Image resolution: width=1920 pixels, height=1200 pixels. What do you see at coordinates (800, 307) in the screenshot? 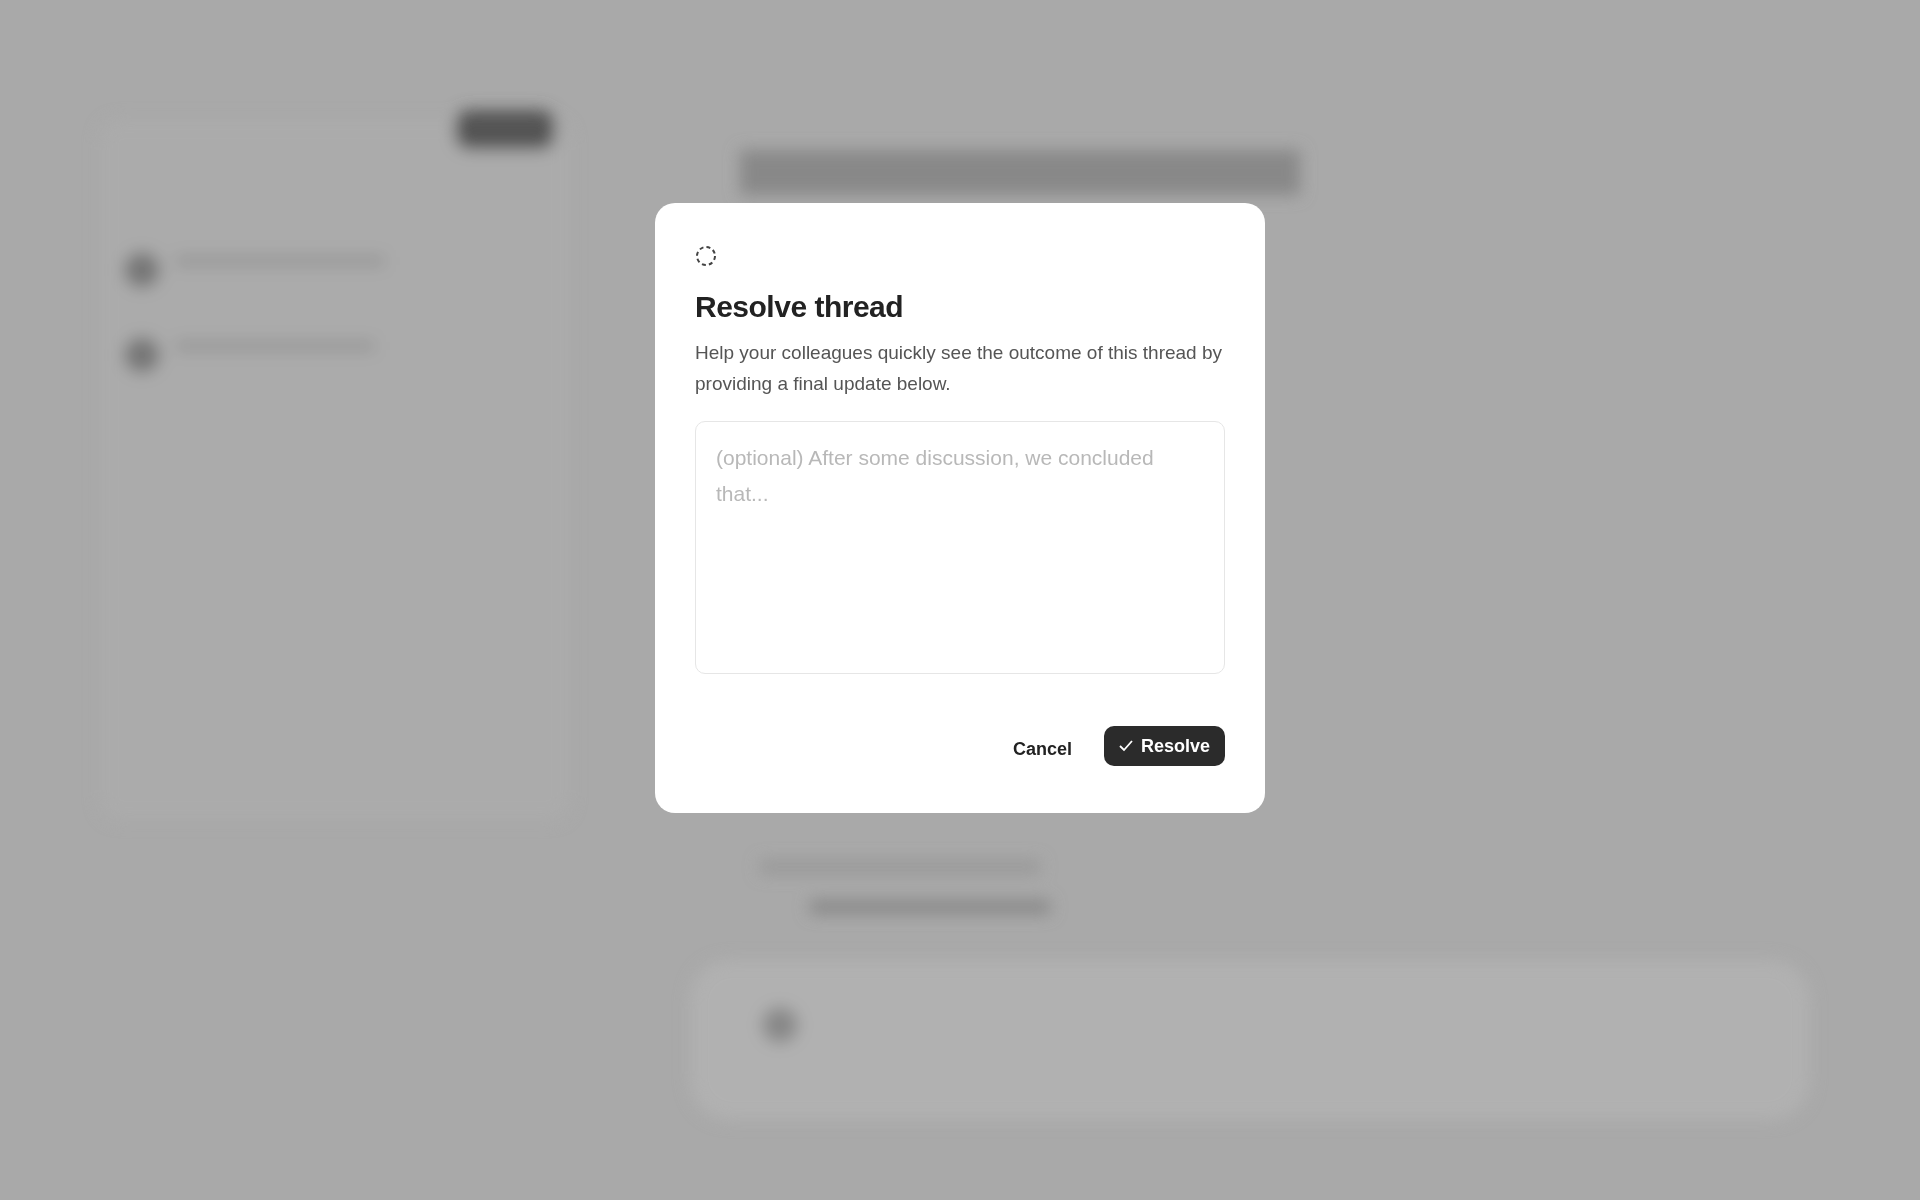
I see `dialog-title: Resolve thread` at bounding box center [800, 307].